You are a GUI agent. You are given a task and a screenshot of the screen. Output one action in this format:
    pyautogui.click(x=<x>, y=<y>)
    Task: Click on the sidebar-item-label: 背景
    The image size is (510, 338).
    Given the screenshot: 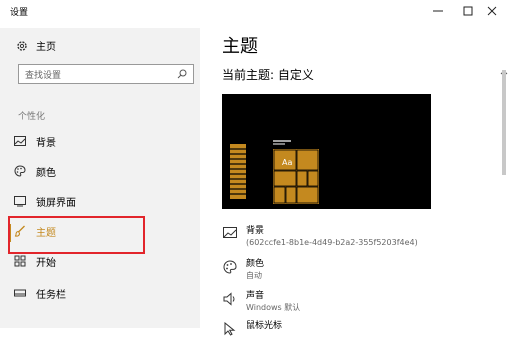 What is the action you would take?
    pyautogui.click(x=46, y=143)
    